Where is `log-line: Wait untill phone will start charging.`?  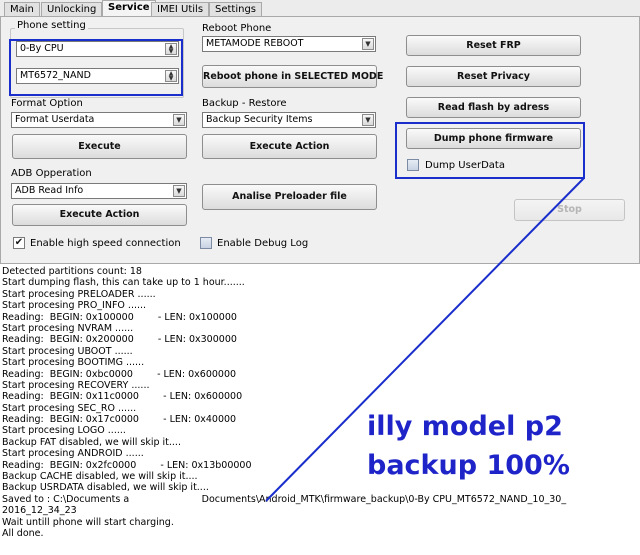 log-line: Wait untill phone will start charging. is located at coordinates (88, 522).